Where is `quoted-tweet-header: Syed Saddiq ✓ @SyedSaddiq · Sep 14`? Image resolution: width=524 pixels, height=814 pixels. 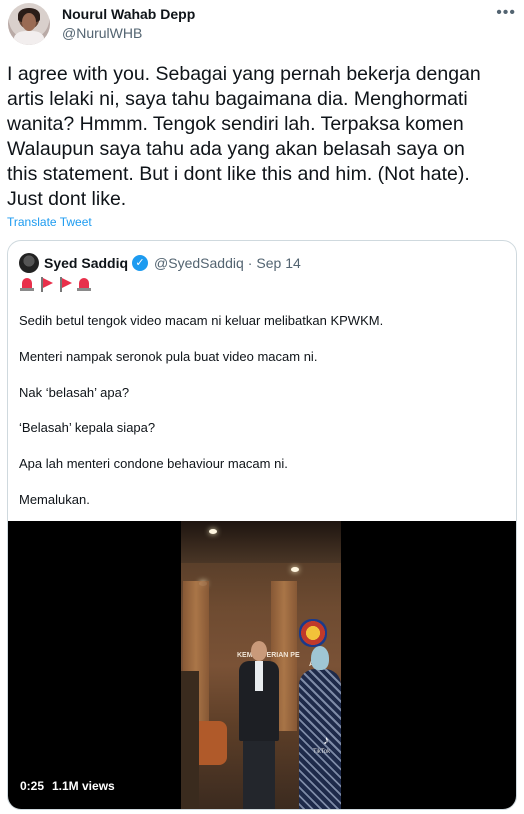 quoted-tweet-header: Syed Saddiq ✓ @SyedSaddiq · Sep 14 is located at coordinates (160, 263).